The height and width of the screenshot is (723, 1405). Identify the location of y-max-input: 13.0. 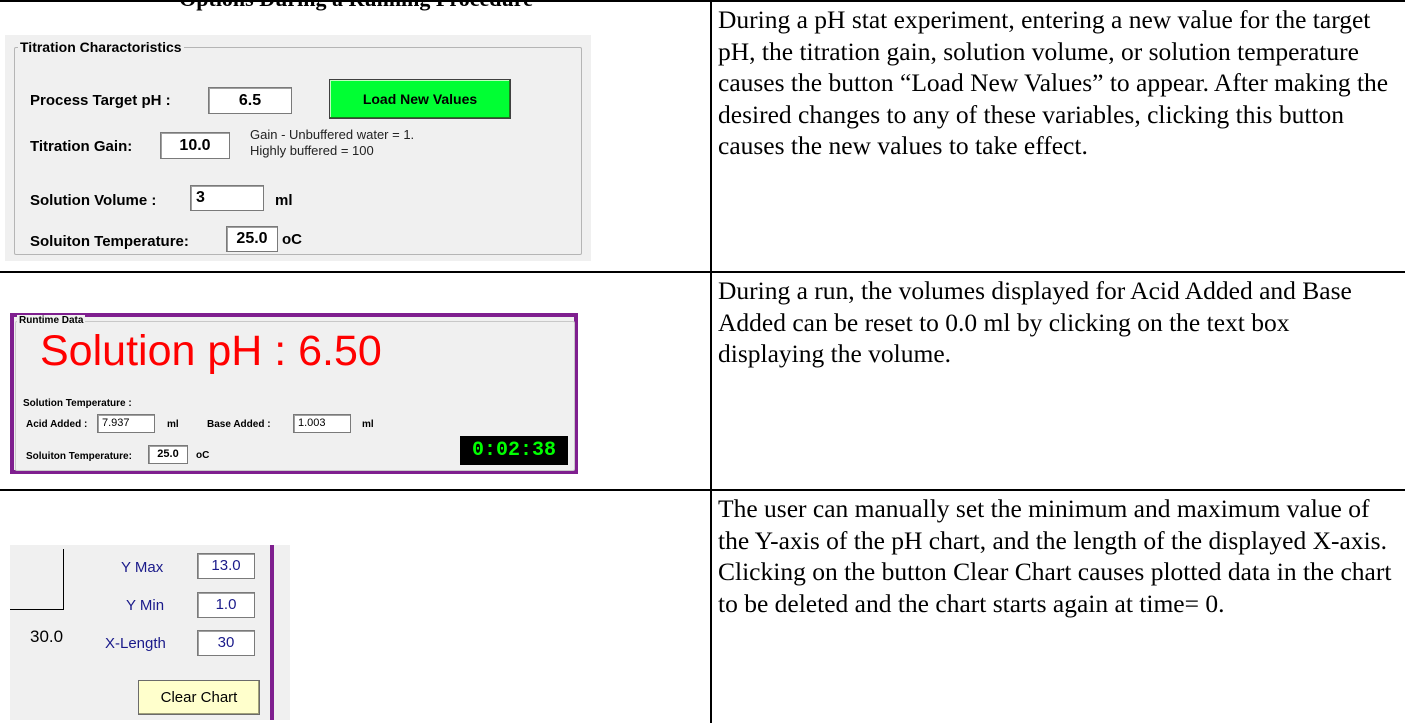
(226, 566).